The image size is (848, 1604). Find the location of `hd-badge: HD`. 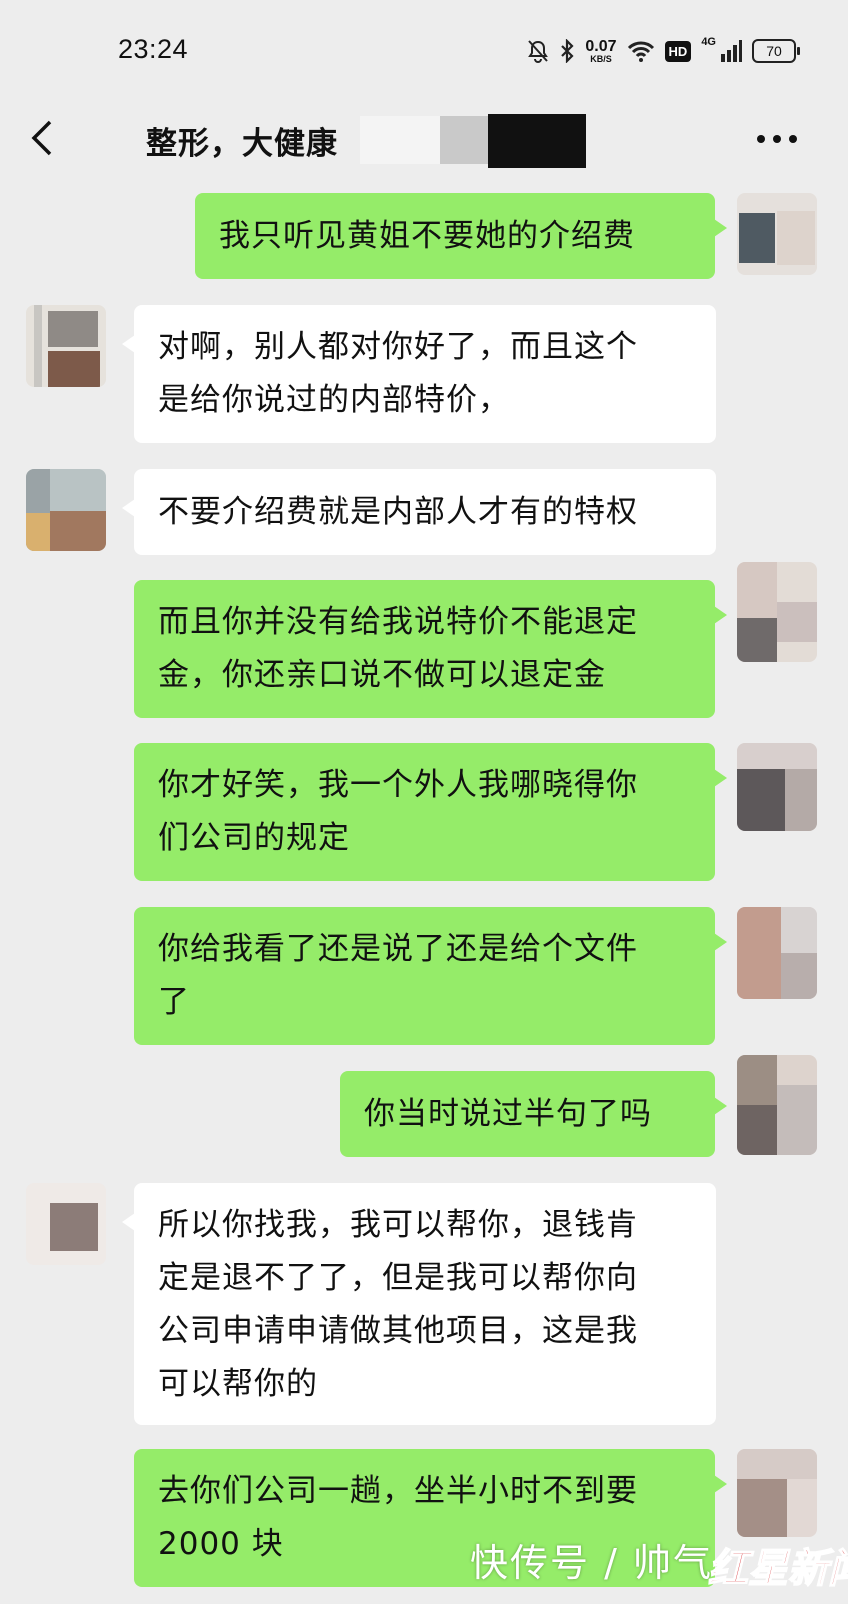

hd-badge: HD is located at coordinates (678, 51).